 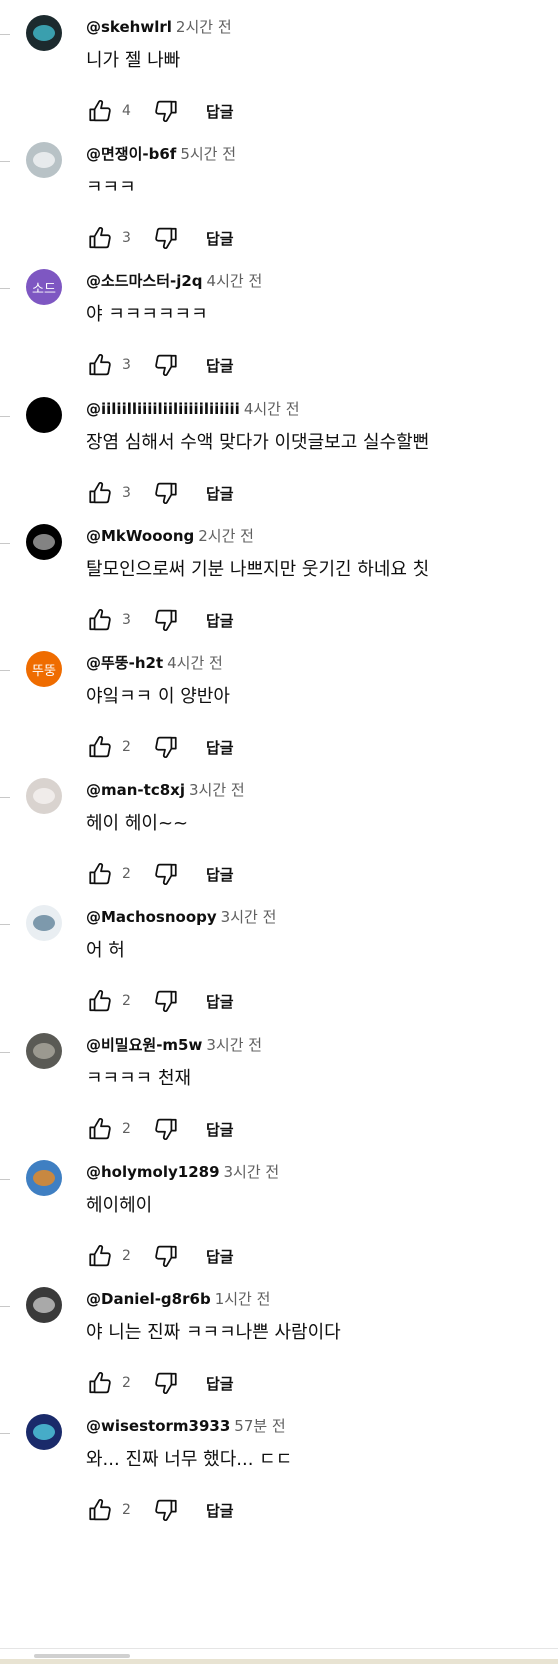 I want to click on avatar: 뚜뚱, so click(x=44, y=669).